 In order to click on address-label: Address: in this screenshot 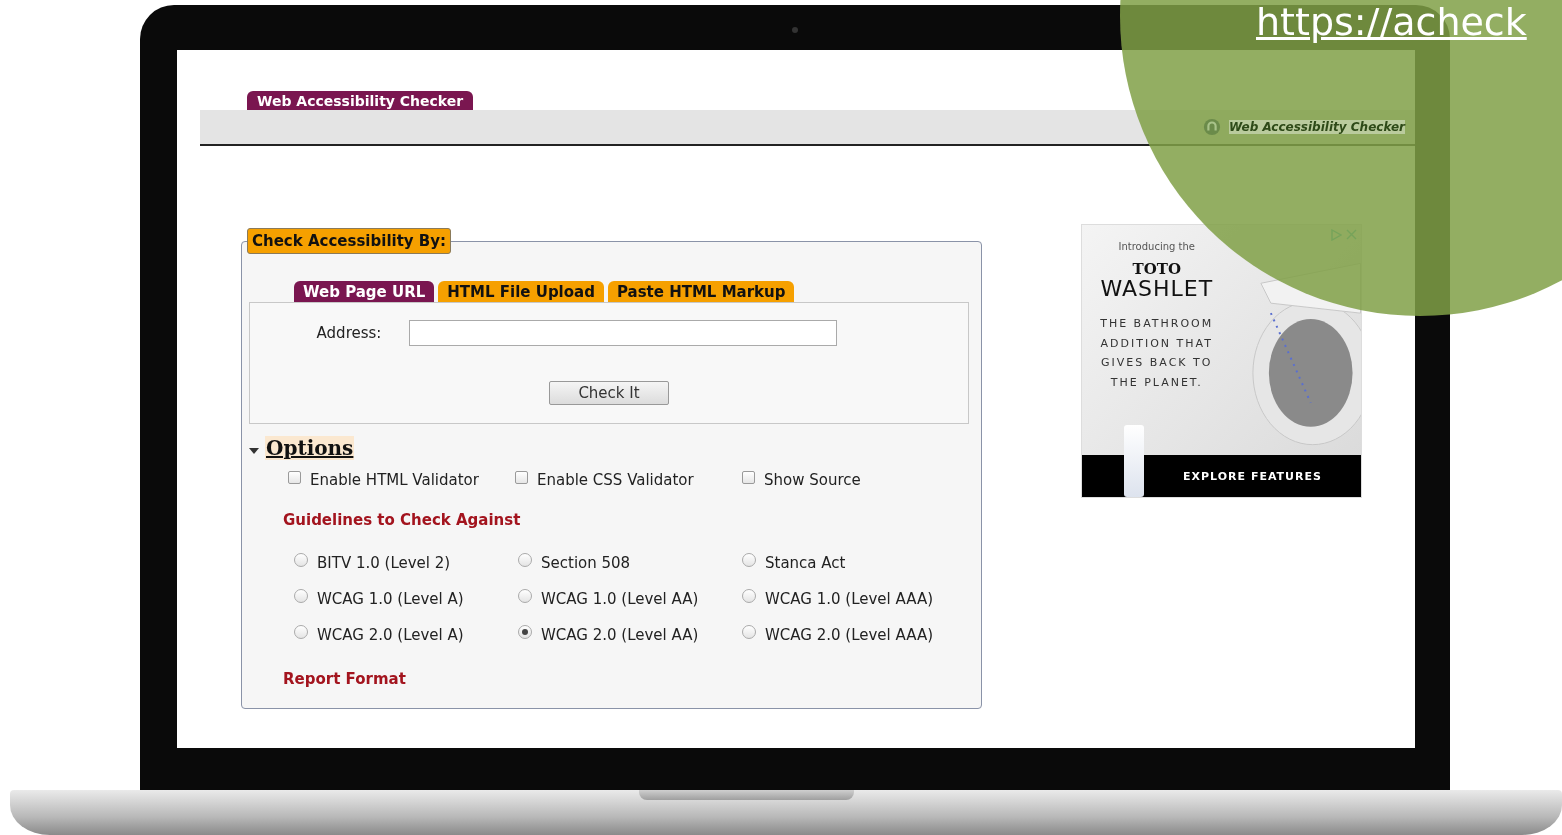, I will do `click(349, 333)`.